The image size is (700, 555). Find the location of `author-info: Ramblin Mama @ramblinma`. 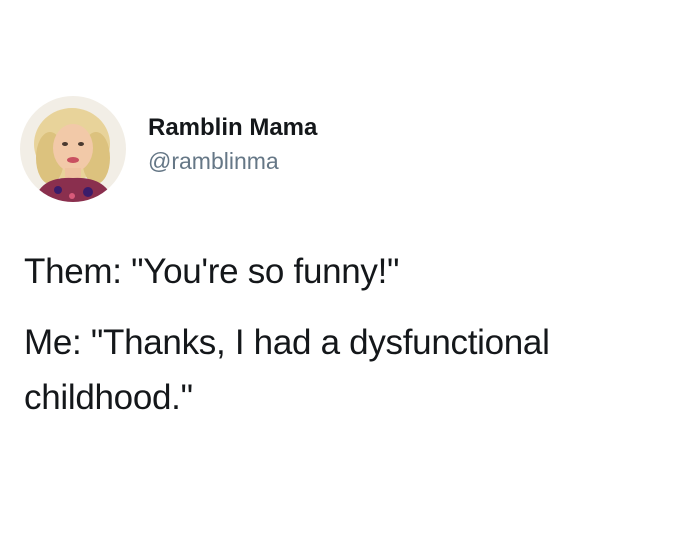

author-info: Ramblin Mama @ramblinma is located at coordinates (232, 144).